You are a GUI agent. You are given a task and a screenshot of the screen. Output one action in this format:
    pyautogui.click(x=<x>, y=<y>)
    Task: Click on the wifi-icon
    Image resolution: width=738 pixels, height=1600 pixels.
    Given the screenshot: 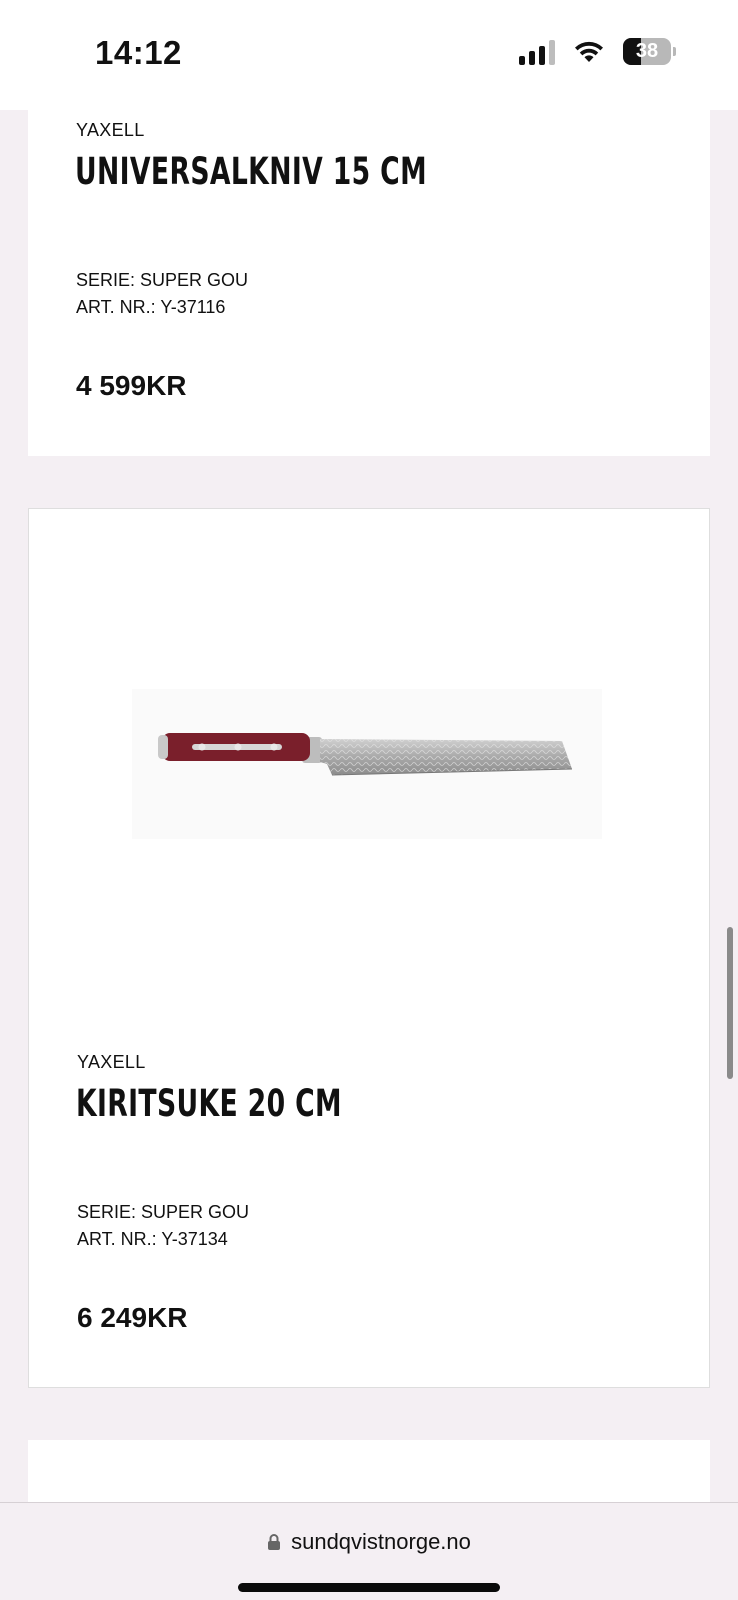 What is the action you would take?
    pyautogui.click(x=589, y=51)
    